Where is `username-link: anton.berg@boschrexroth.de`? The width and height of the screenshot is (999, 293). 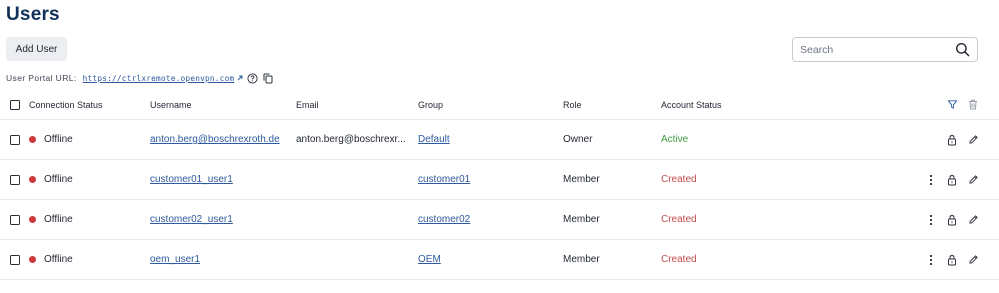 username-link: anton.berg@boschrexroth.de is located at coordinates (215, 139).